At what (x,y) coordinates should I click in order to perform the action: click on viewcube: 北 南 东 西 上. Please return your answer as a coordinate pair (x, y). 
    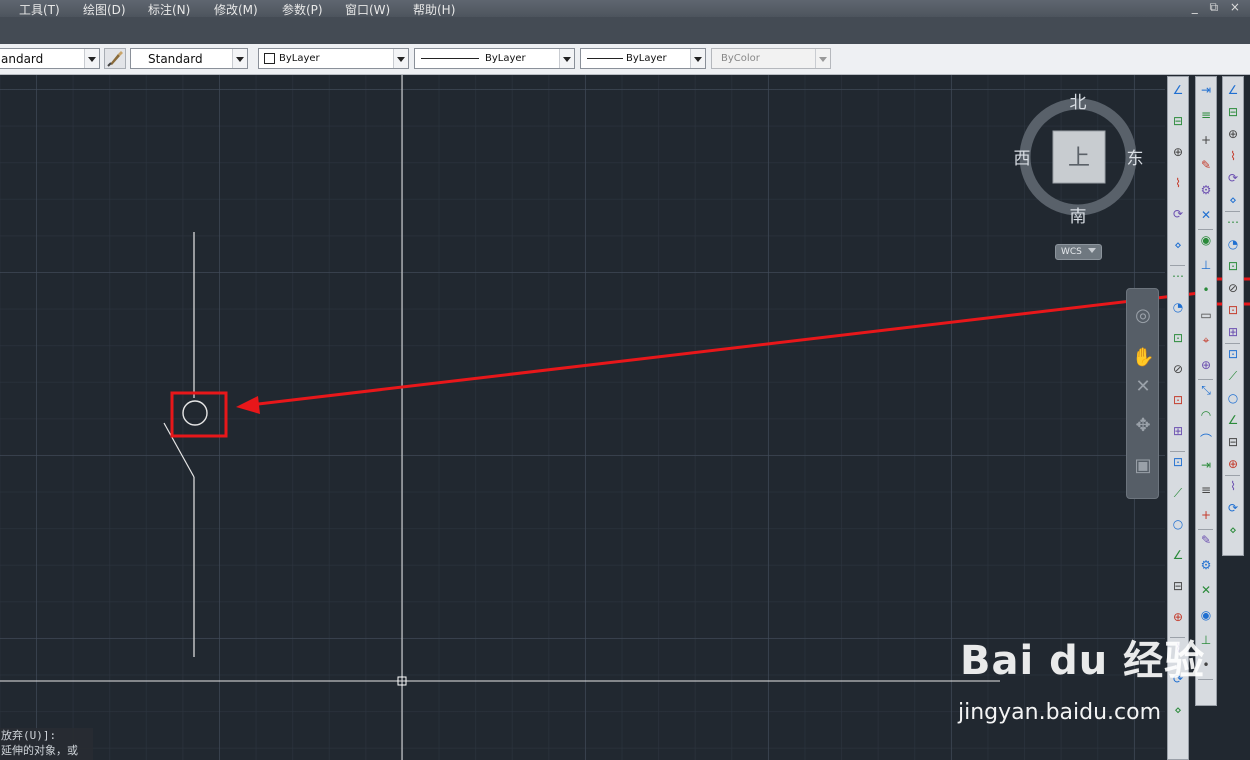
    Looking at the image, I should click on (1079, 160).